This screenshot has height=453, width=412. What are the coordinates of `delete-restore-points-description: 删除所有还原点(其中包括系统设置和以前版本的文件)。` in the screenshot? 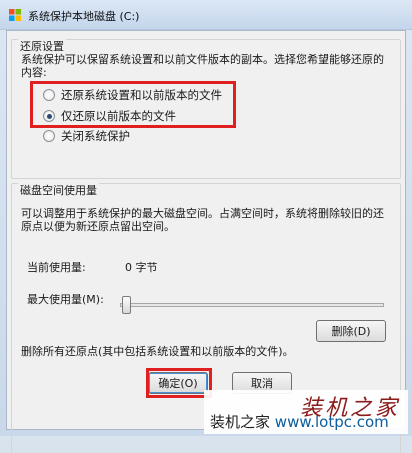 It's located at (157, 351).